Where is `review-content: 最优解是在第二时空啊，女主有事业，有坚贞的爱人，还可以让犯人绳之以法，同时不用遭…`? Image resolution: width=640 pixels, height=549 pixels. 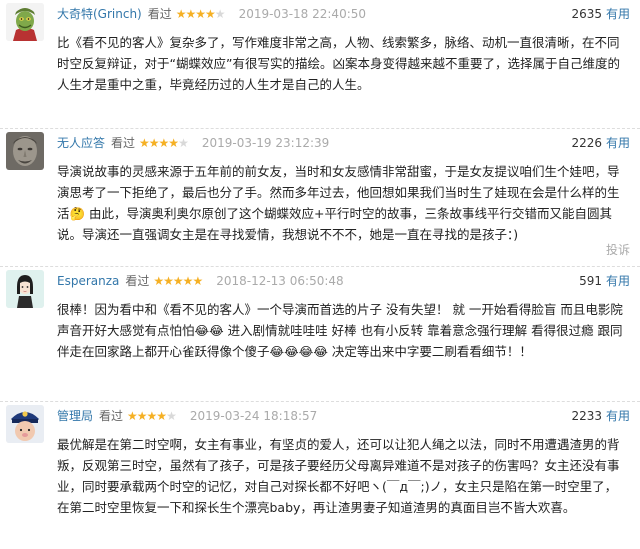 review-content: 最优解是在第二时空啊，女主有事业，有坚贞的爱人，还可以让犯人绳之以法，同时不用遭… is located at coordinates (338, 476).